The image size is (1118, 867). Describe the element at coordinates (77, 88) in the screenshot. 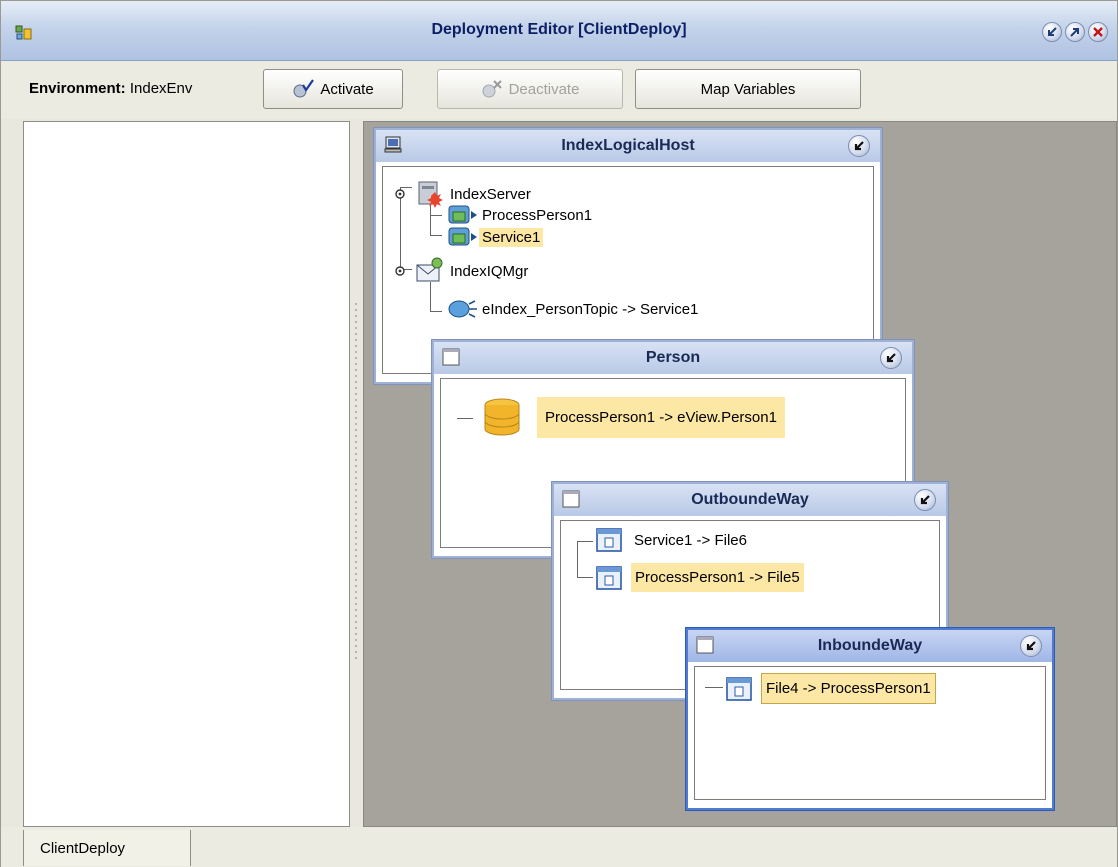

I see `environment-caption: Environment:` at that location.